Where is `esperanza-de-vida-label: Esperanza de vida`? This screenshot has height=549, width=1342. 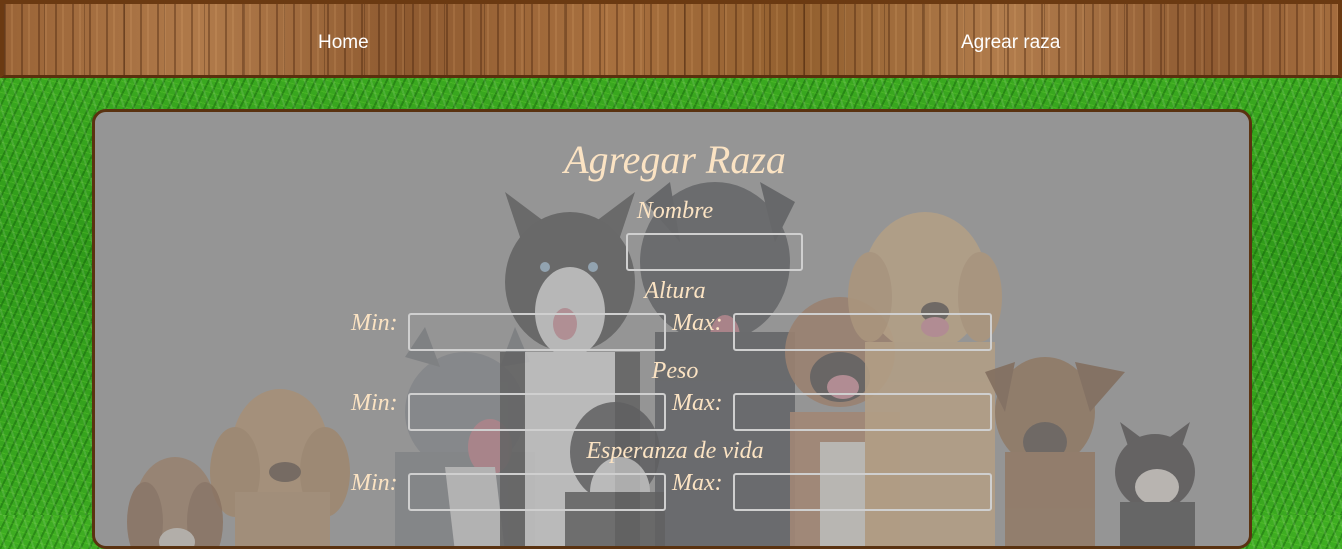 esperanza-de-vida-label: Esperanza de vida is located at coordinates (675, 451).